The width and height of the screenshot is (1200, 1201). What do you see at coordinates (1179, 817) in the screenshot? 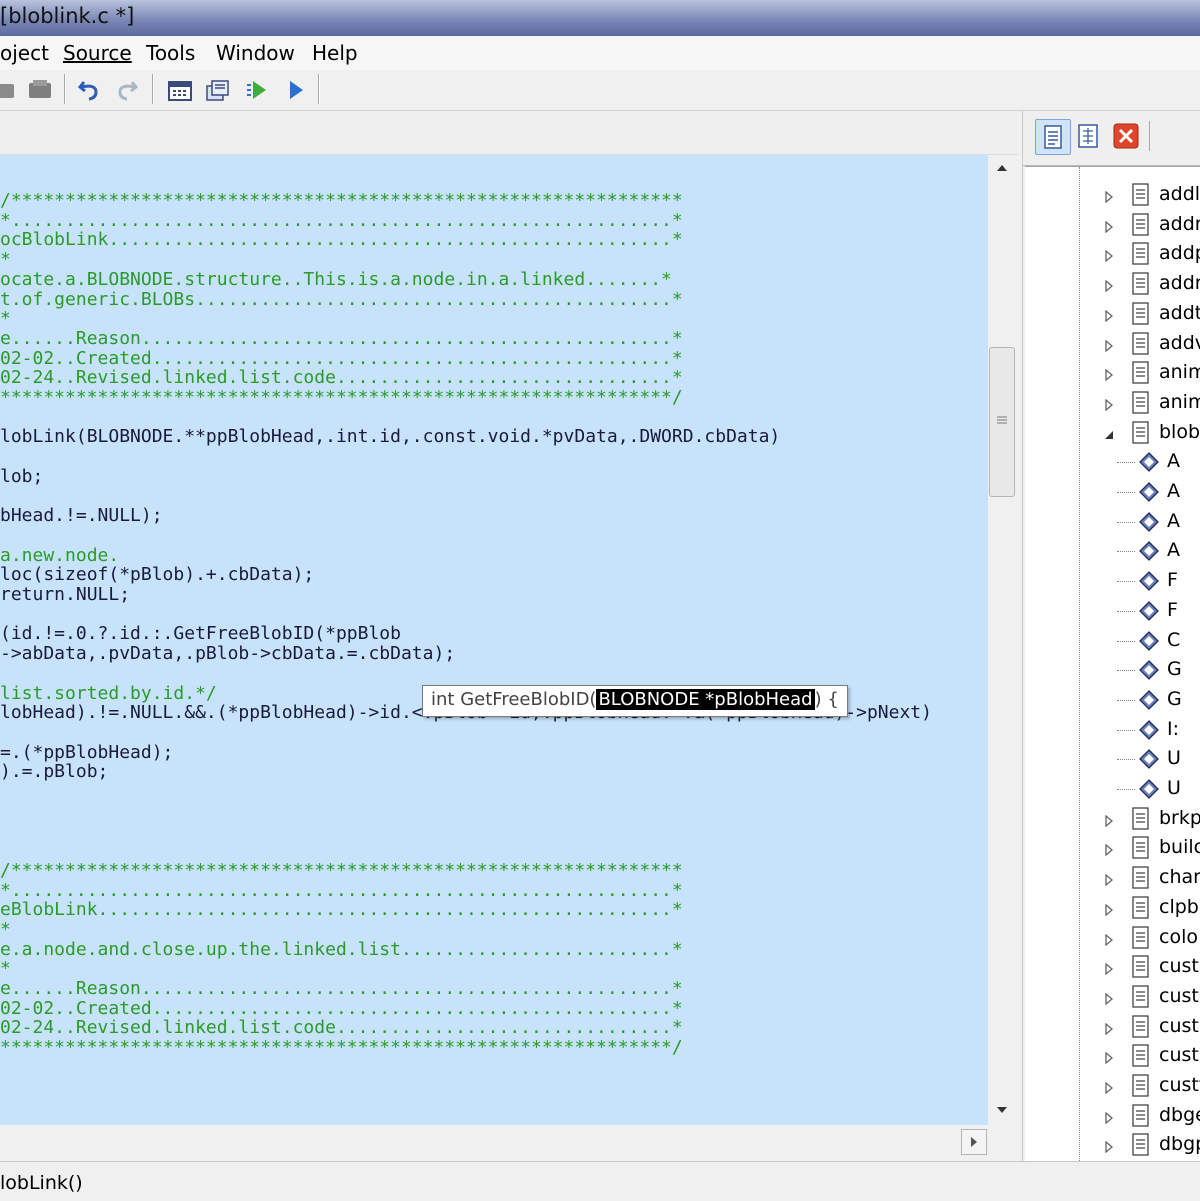
I see `tree-item-label: brkp` at bounding box center [1179, 817].